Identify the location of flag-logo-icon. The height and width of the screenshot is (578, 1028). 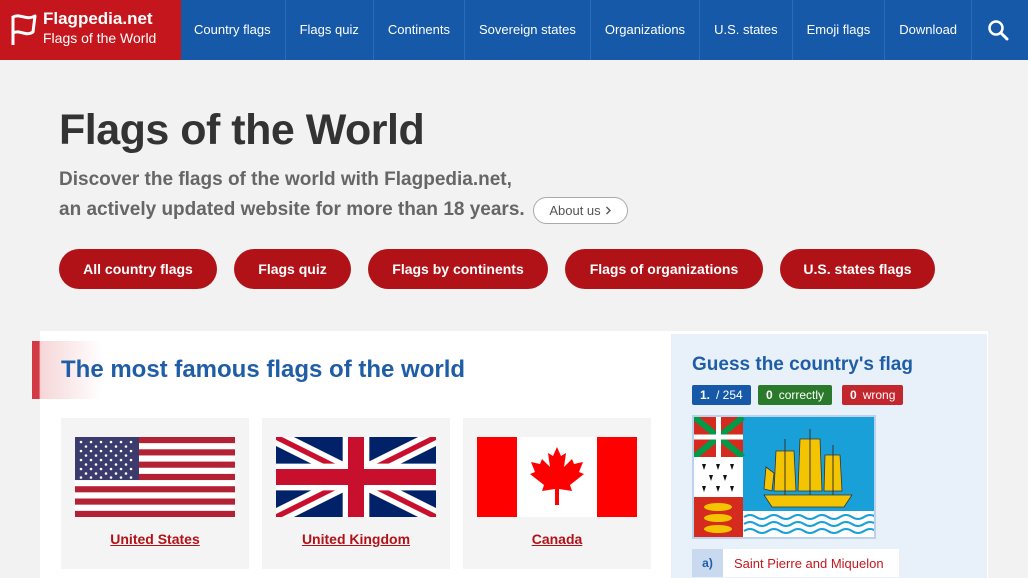
(24, 29).